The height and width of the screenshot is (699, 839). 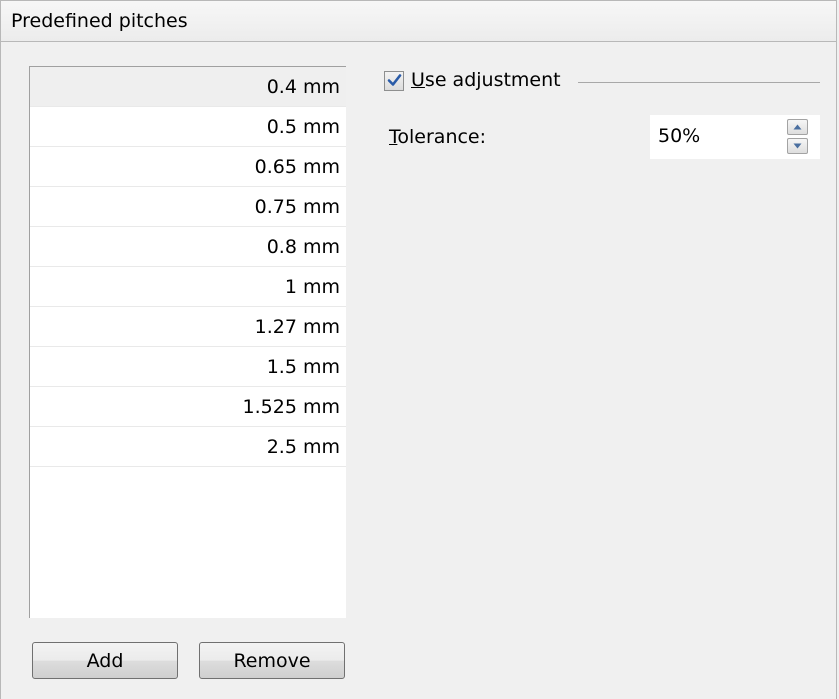 I want to click on tolerance-spin-down-button, so click(x=797, y=146).